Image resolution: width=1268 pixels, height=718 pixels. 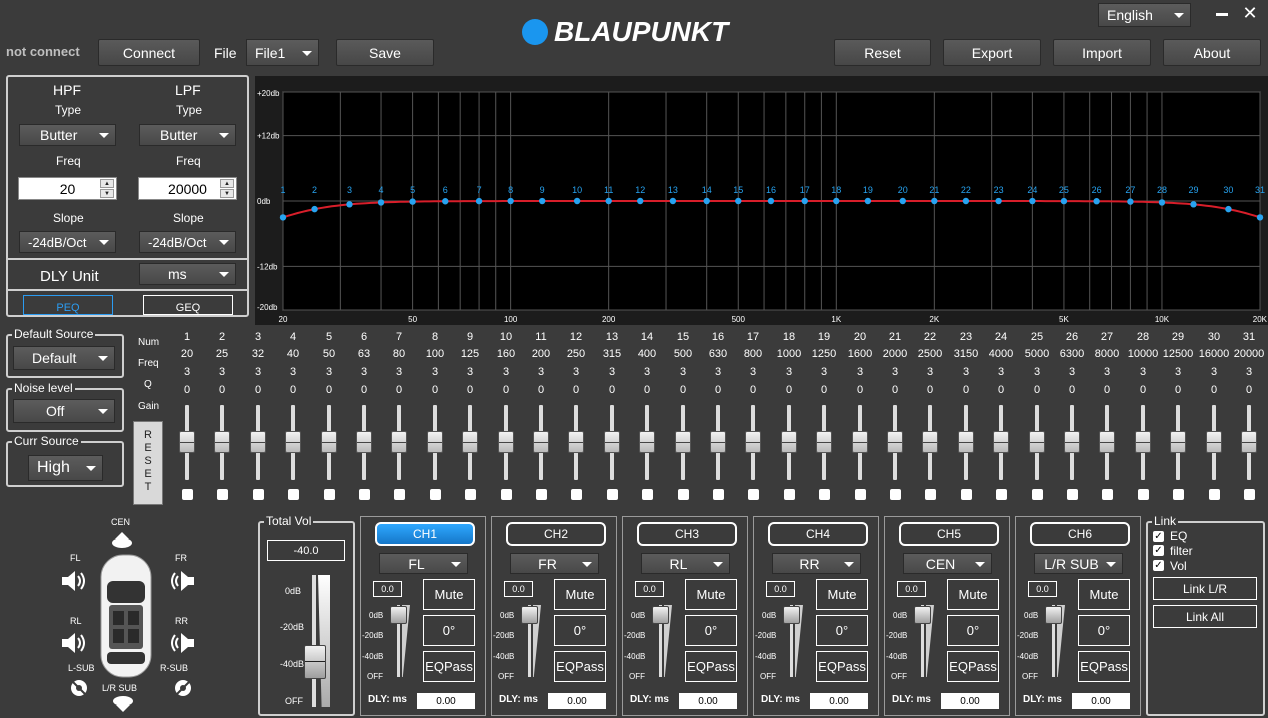 What do you see at coordinates (470, 354) in the screenshot?
I see `eq-band-freq: 125` at bounding box center [470, 354].